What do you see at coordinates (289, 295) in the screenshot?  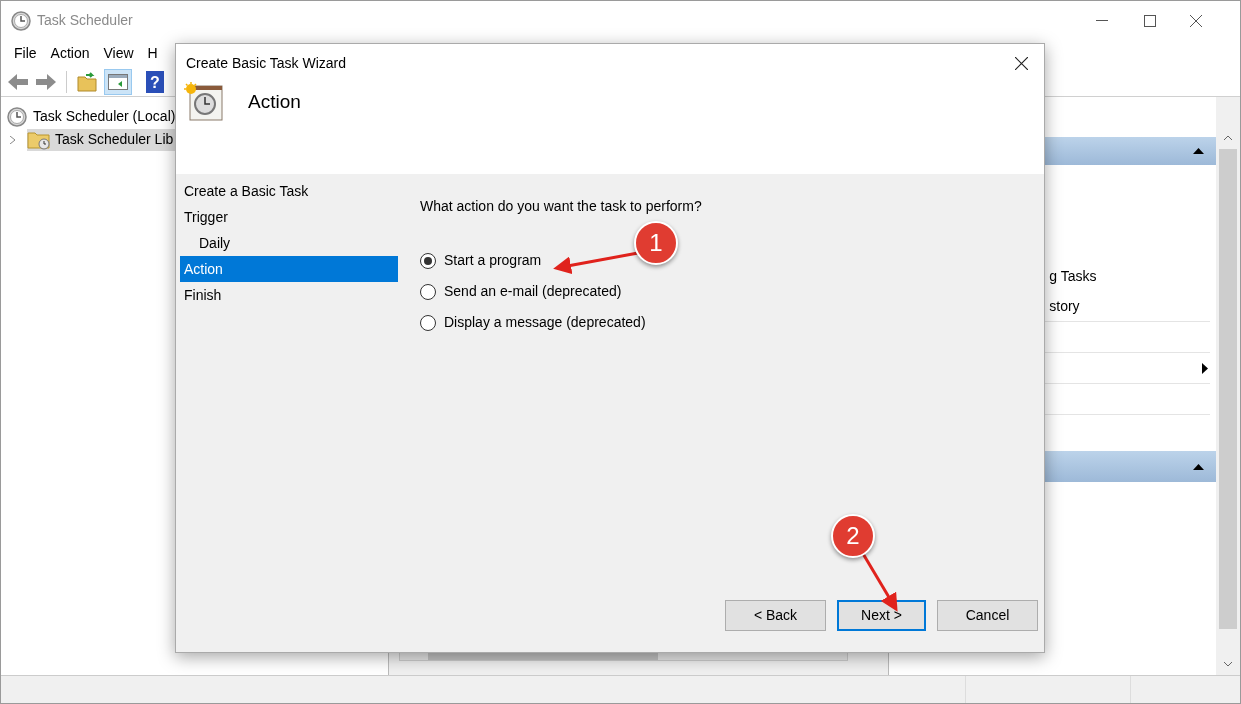 I see `wizard-step: Finish` at bounding box center [289, 295].